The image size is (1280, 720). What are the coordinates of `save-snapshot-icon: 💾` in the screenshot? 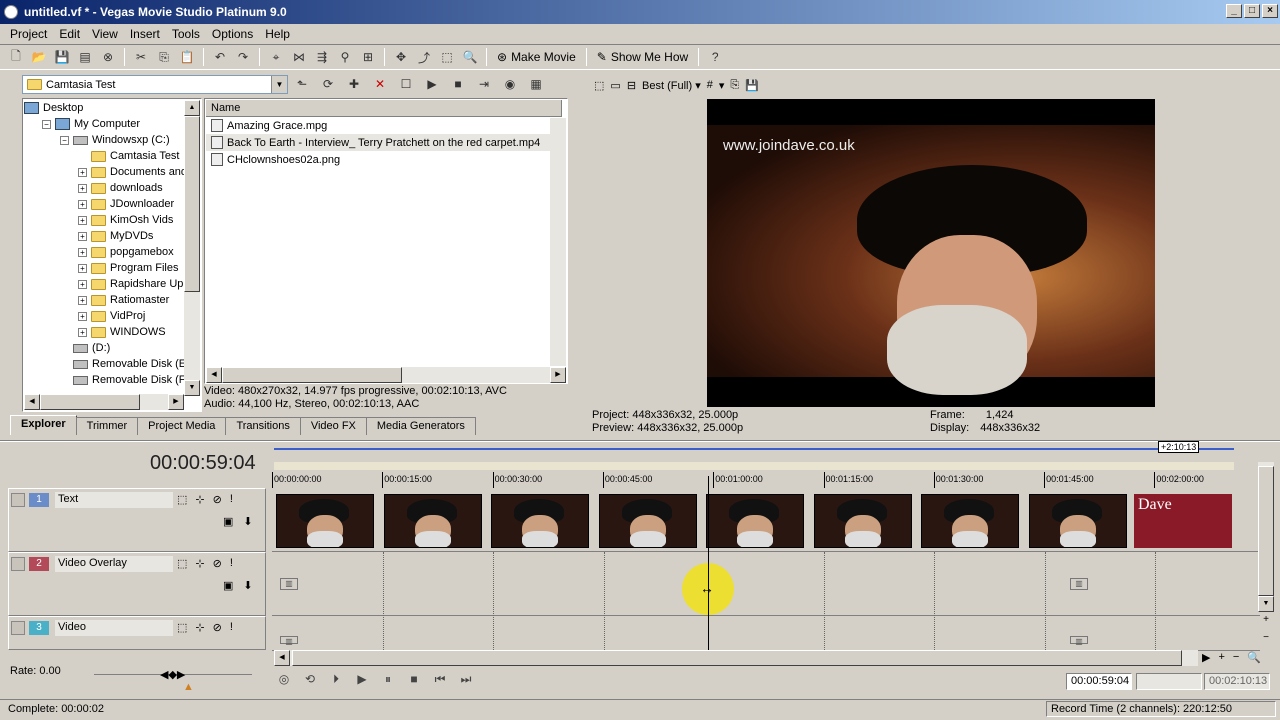 It's located at (752, 85).